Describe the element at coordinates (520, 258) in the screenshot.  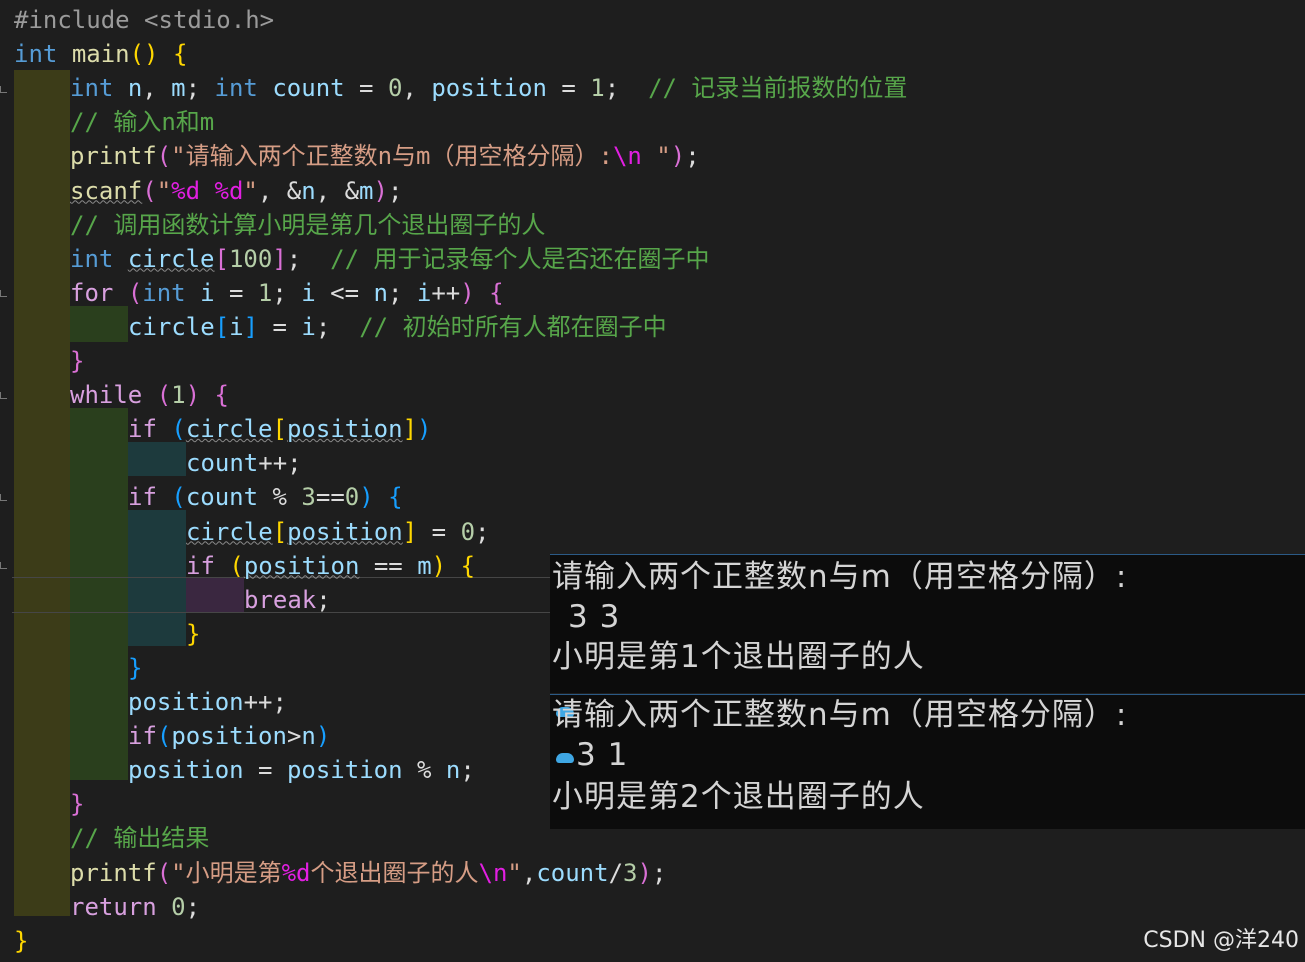
I see `code-token: // 用于记录每个人是否还在圈子中` at that location.